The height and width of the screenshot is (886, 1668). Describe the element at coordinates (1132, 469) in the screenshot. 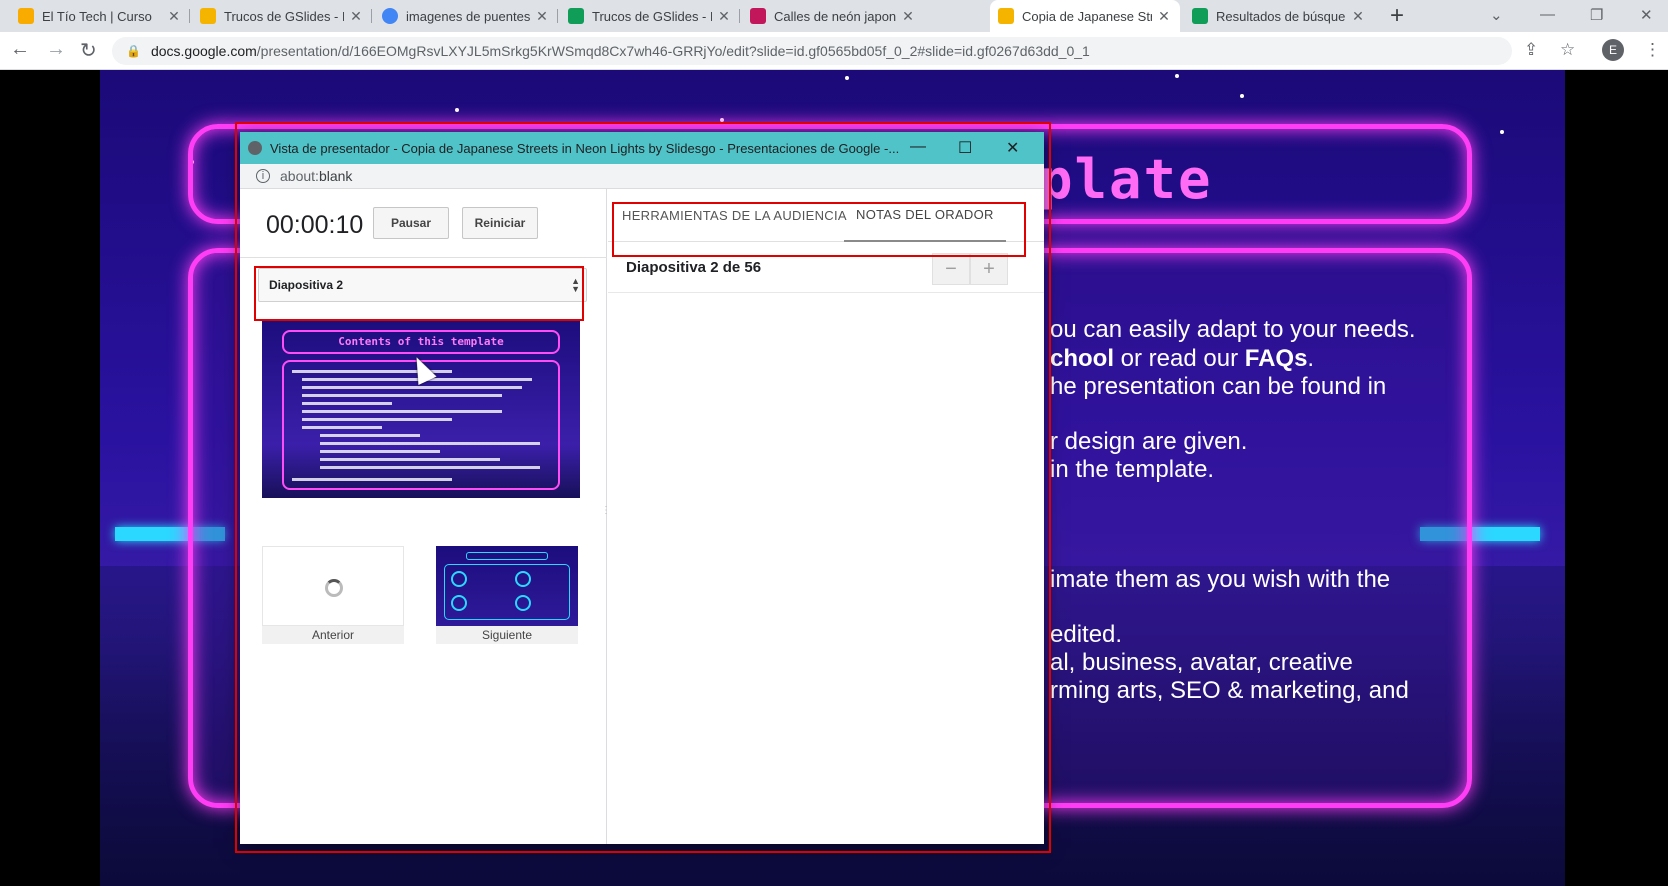

I see `slide-text-line: in the template.` at that location.